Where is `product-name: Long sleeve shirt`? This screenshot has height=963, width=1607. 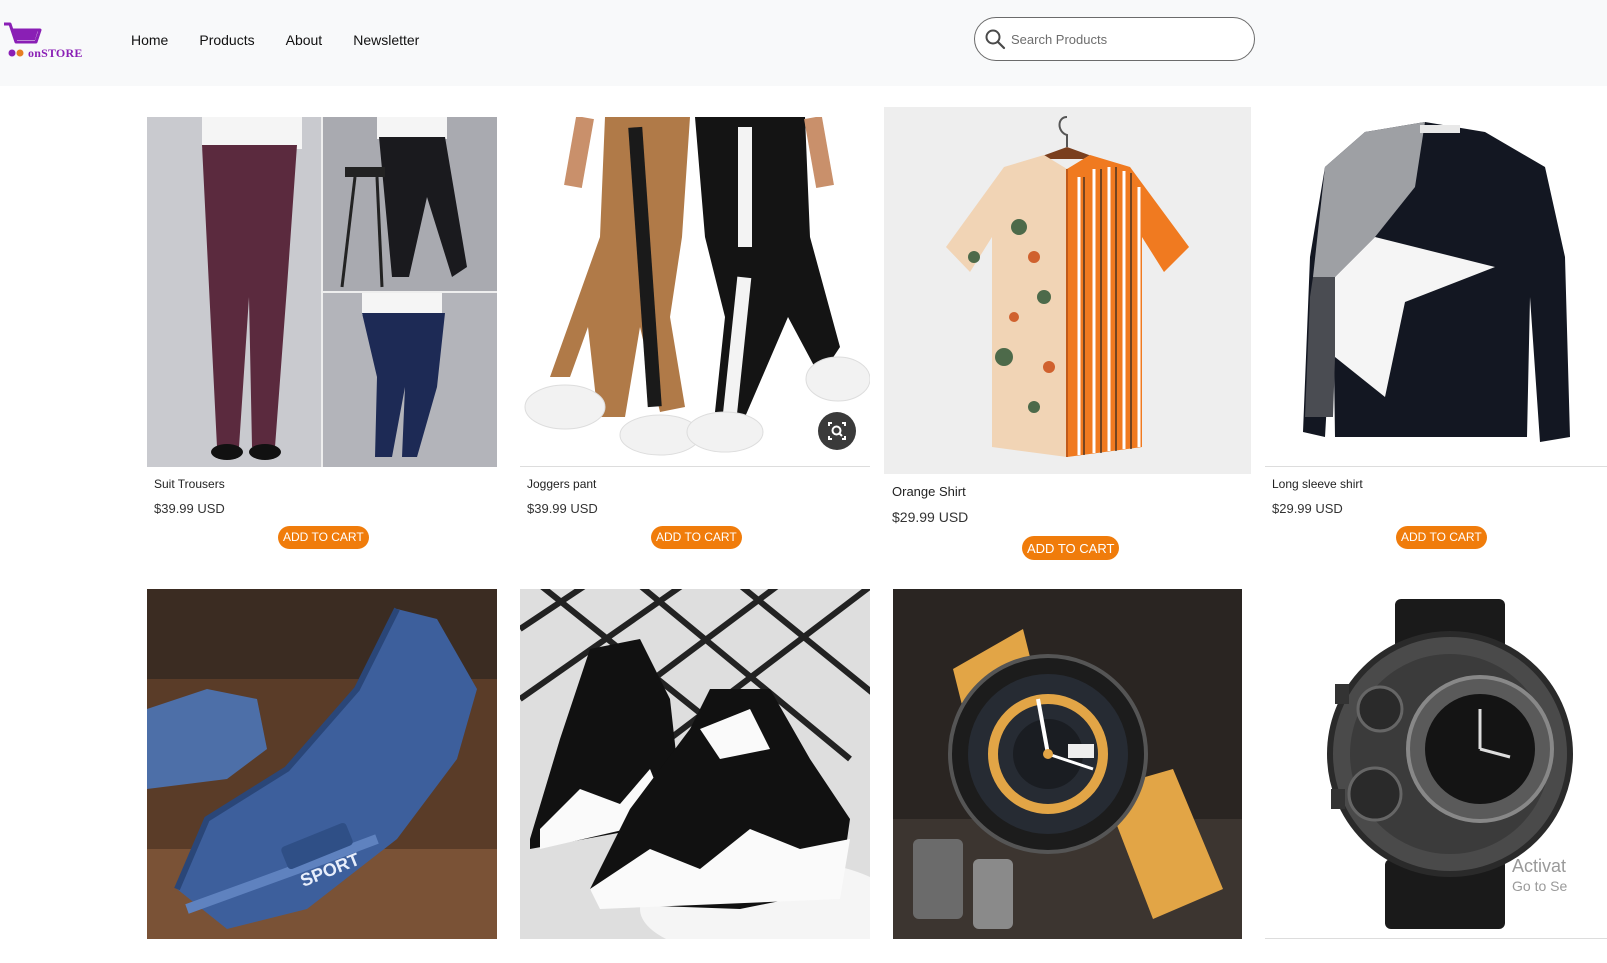 product-name: Long sleeve shirt is located at coordinates (1317, 484).